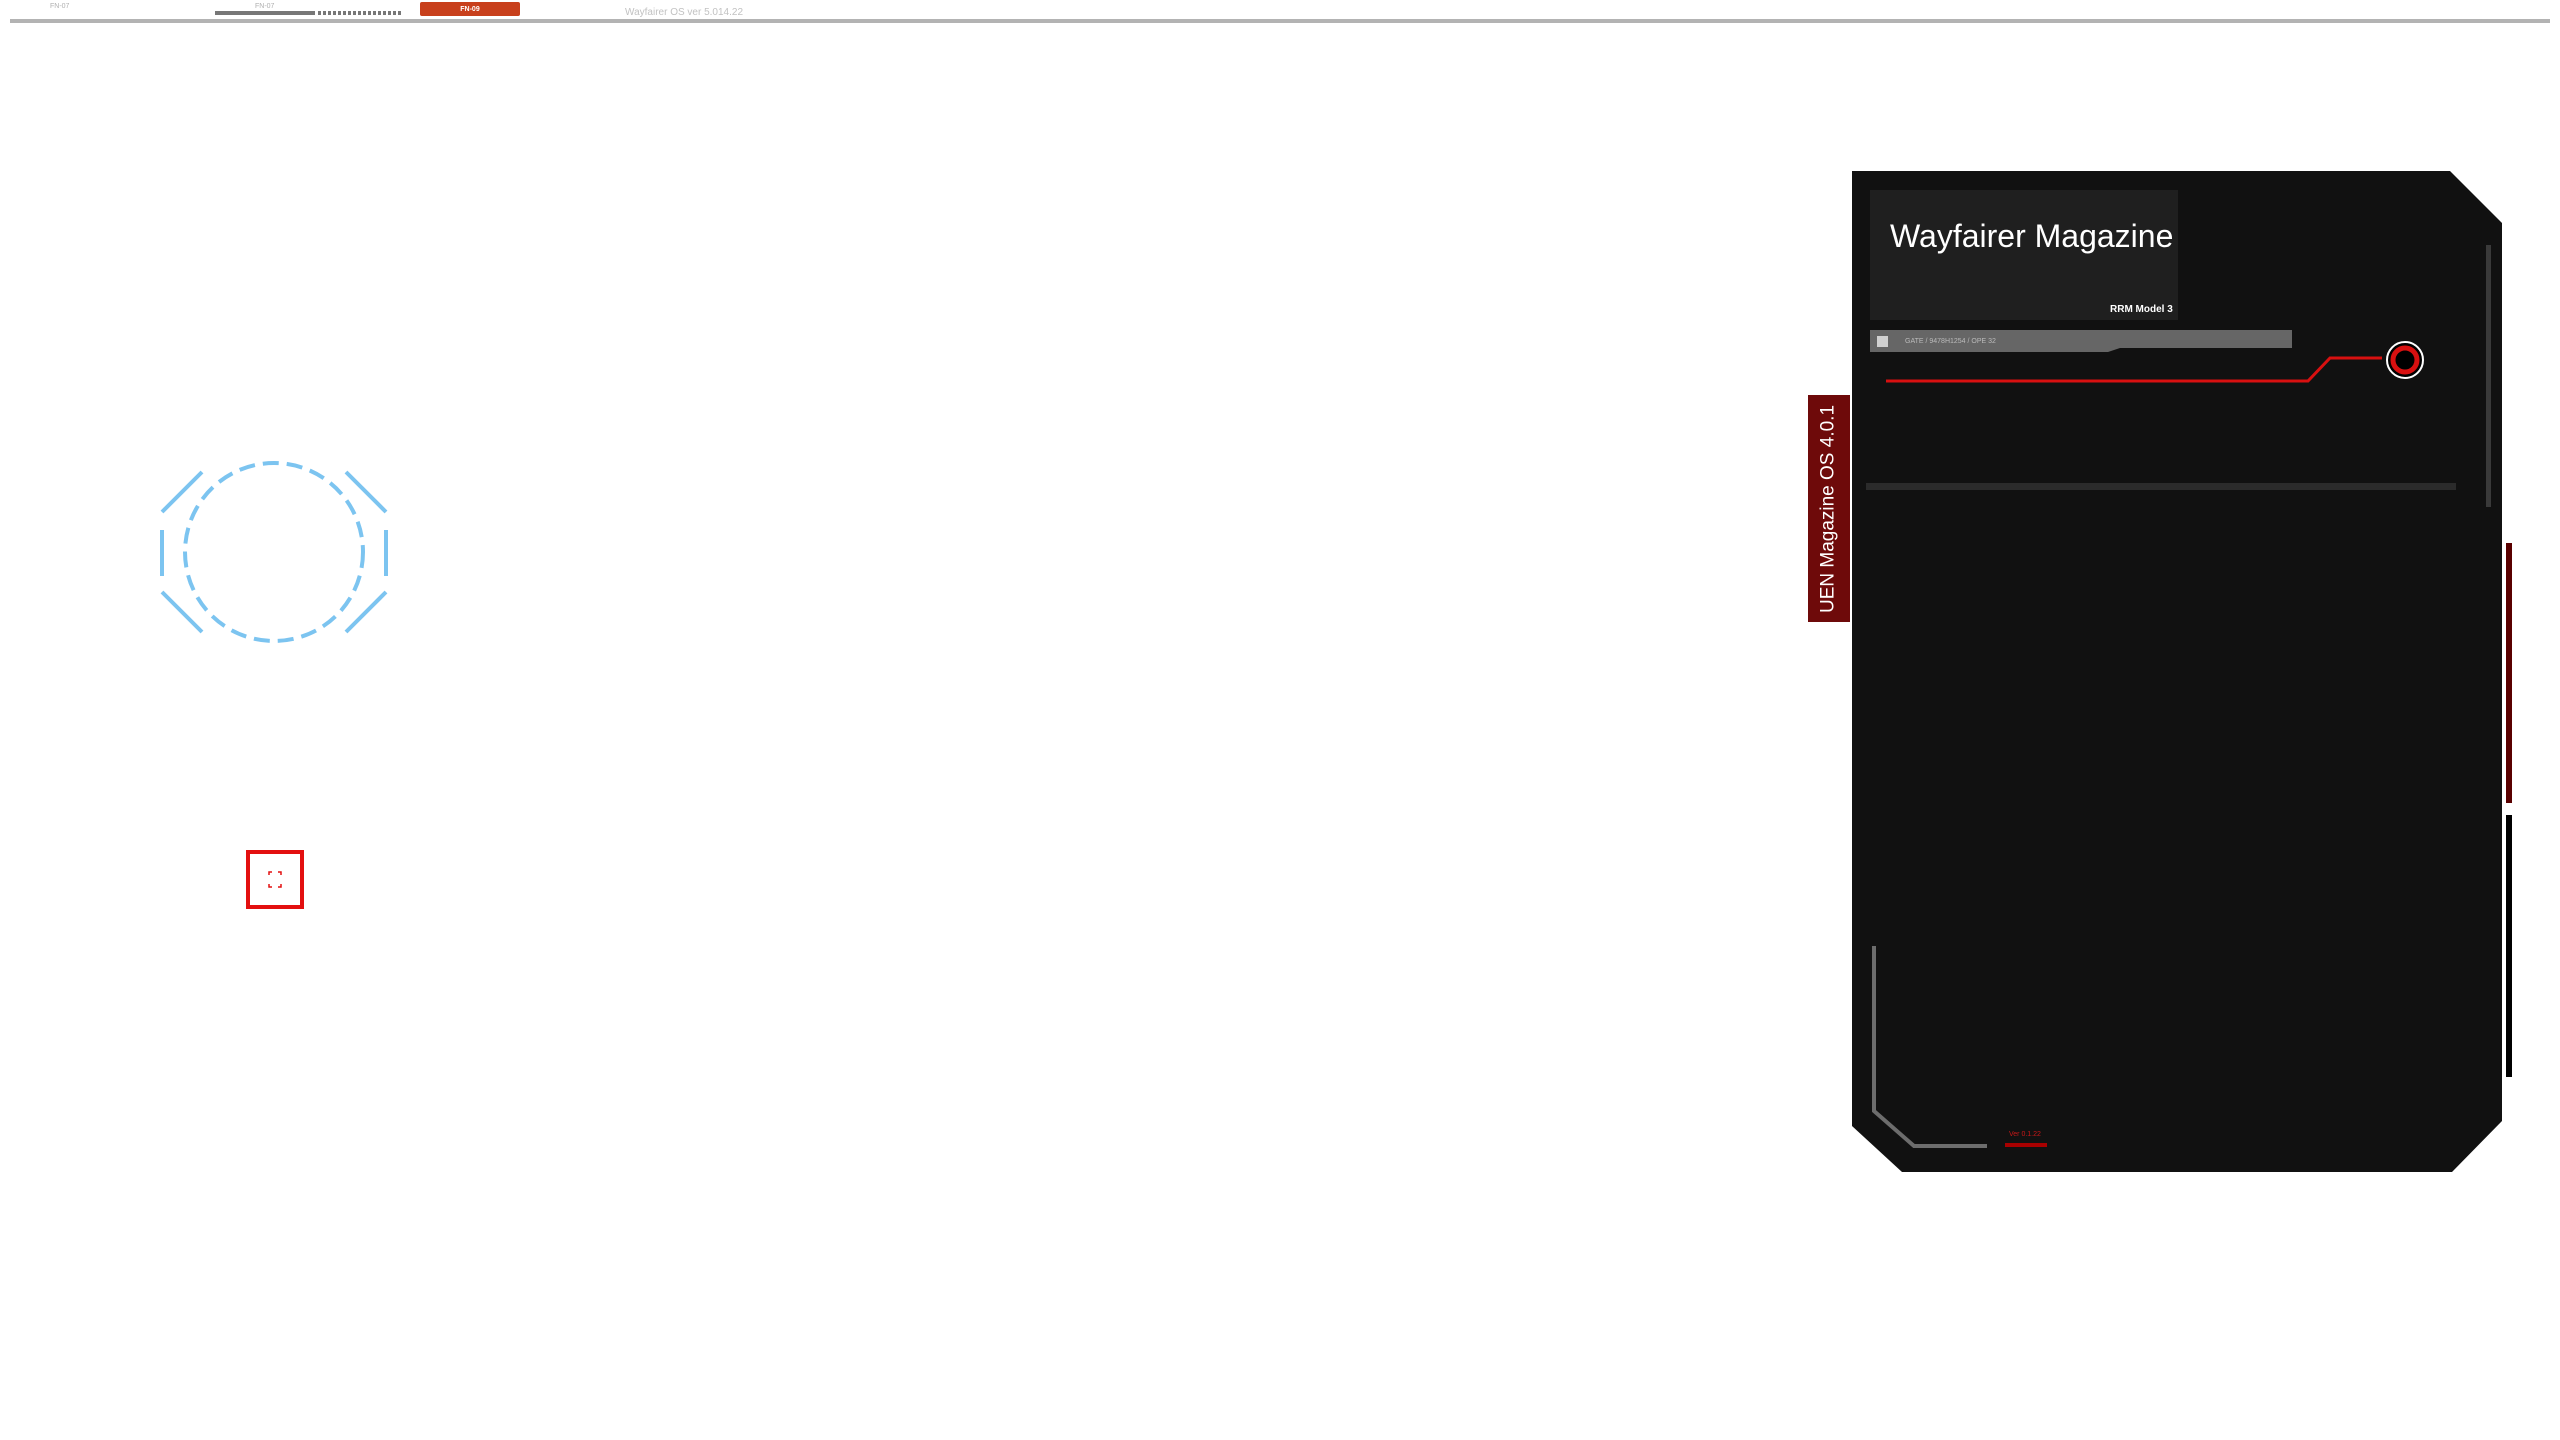  What do you see at coordinates (2509, 946) in the screenshot?
I see `side-accent-black` at bounding box center [2509, 946].